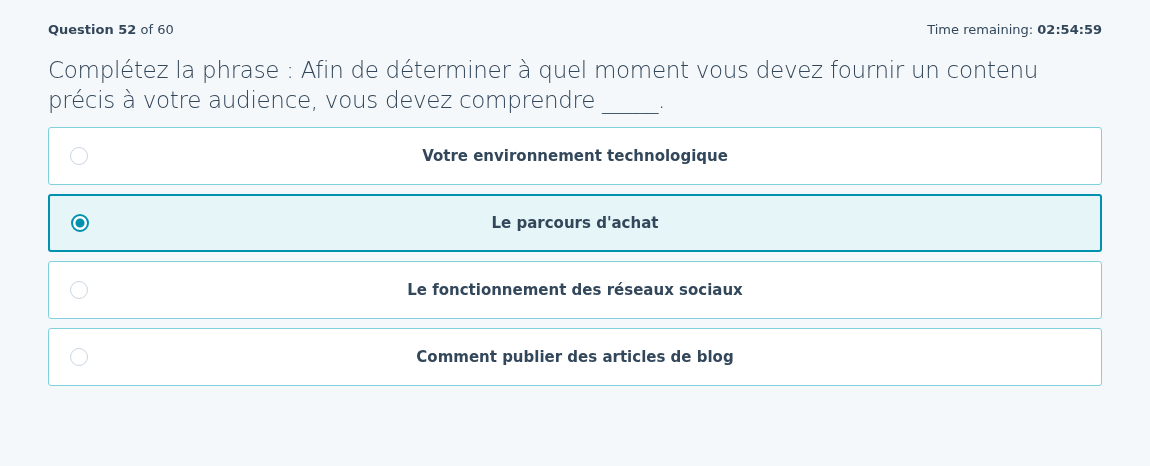  I want to click on answer-option: Le parcours d'achat, so click(575, 223).